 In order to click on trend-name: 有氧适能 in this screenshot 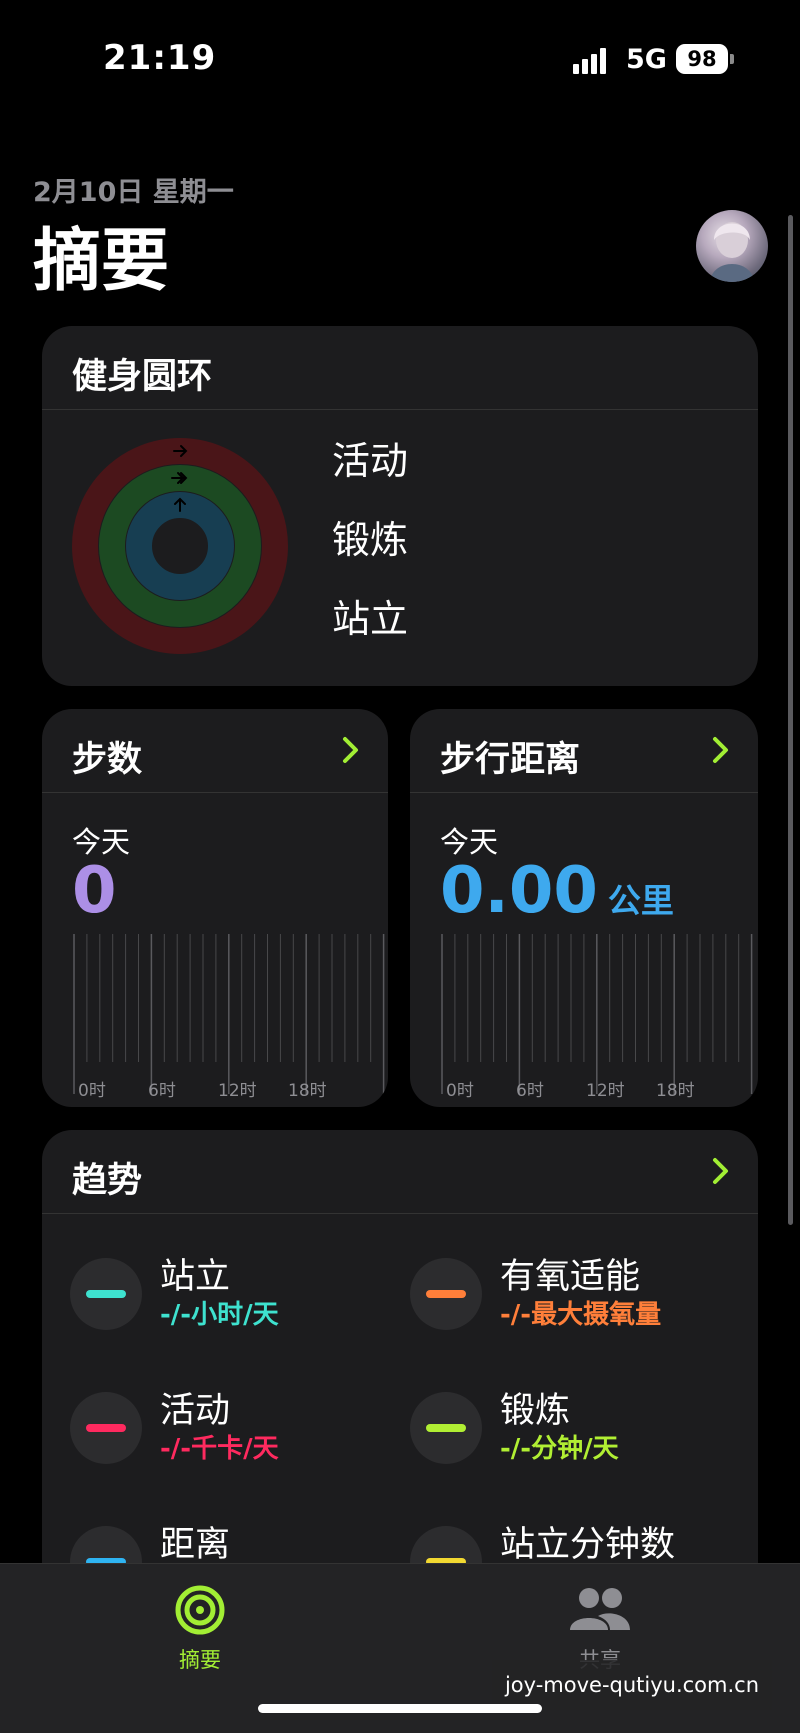, I will do `click(570, 1277)`.